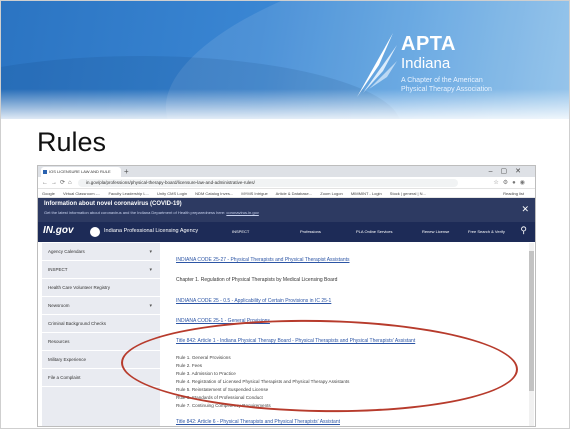 The height and width of the screenshot is (429, 570). Describe the element at coordinates (374, 231) in the screenshot. I see `nav-pla-online-services: PLA Online Services` at that location.